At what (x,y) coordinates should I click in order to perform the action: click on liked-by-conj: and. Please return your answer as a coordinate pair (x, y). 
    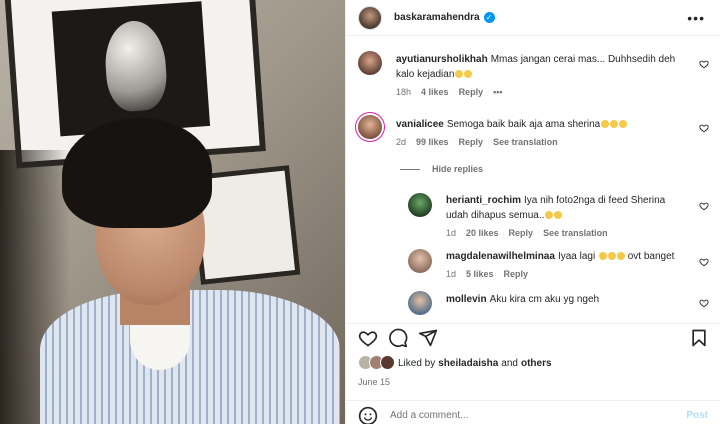
    Looking at the image, I should click on (509, 363).